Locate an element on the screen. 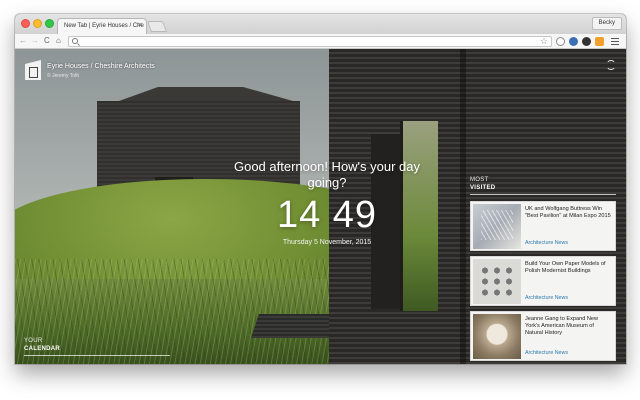 This screenshot has height=400, width=640. tab-new-tab: New Tab | Eyrie Houses / Che × is located at coordinates (102, 26).